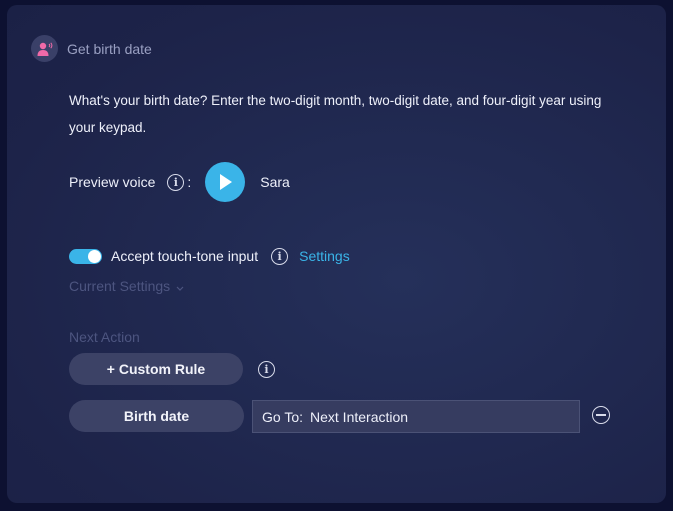  What do you see at coordinates (85, 256) in the screenshot?
I see `touch-tone-toggle` at bounding box center [85, 256].